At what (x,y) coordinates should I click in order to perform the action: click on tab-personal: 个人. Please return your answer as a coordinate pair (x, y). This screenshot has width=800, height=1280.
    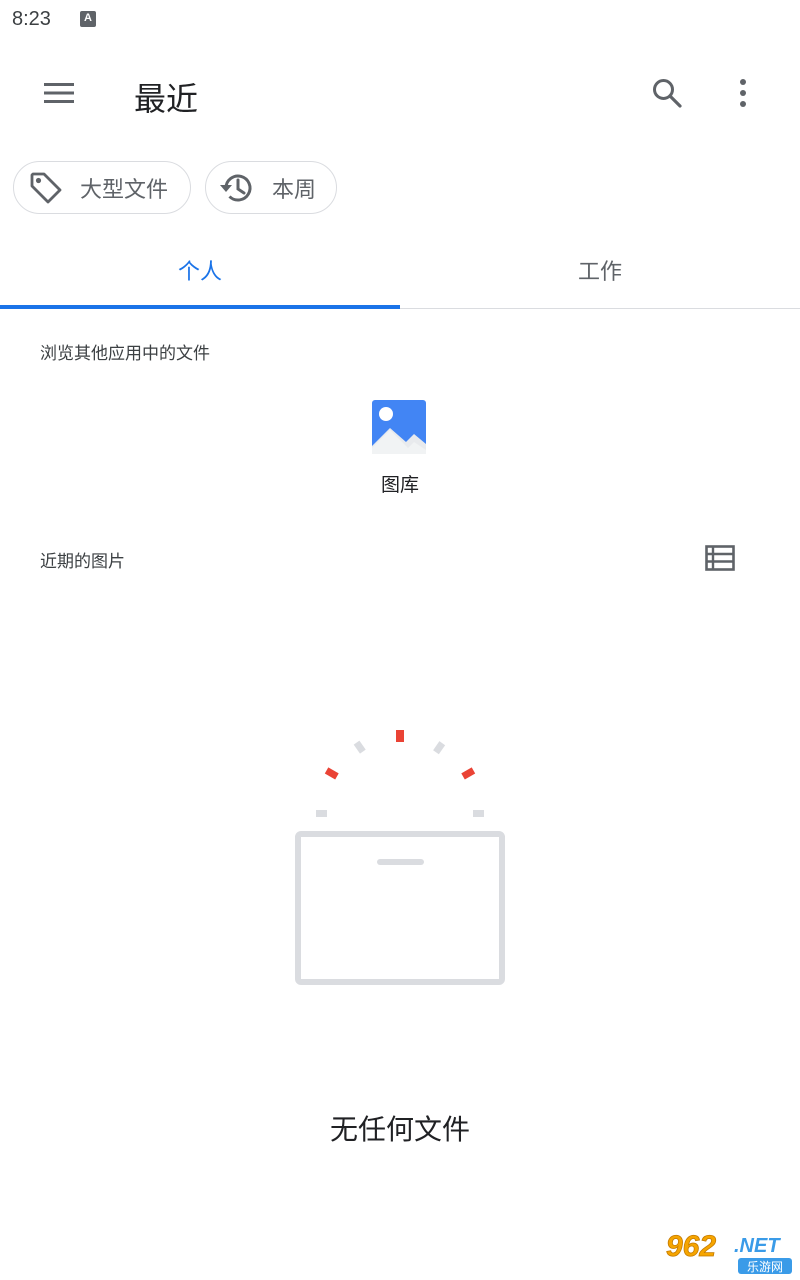
    Looking at the image, I should click on (200, 270).